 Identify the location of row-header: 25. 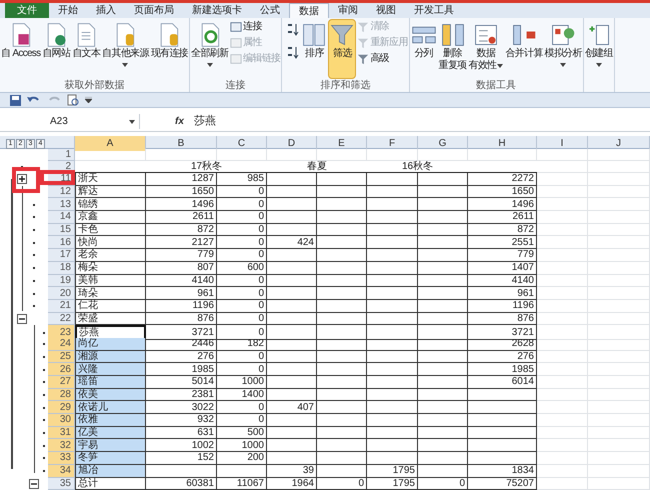
(61, 357).